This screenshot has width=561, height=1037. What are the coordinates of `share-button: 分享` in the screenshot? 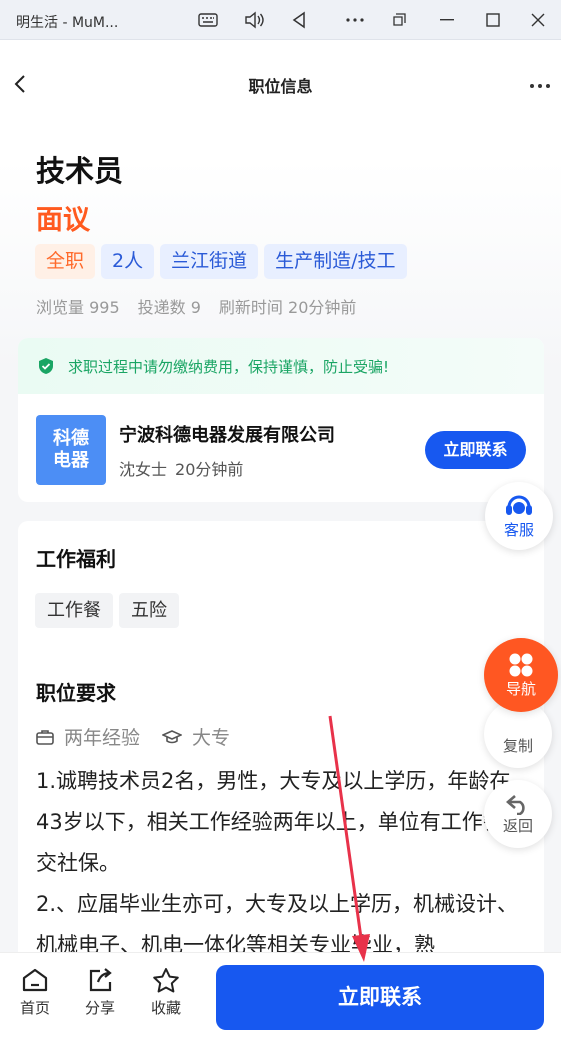 It's located at (100, 992).